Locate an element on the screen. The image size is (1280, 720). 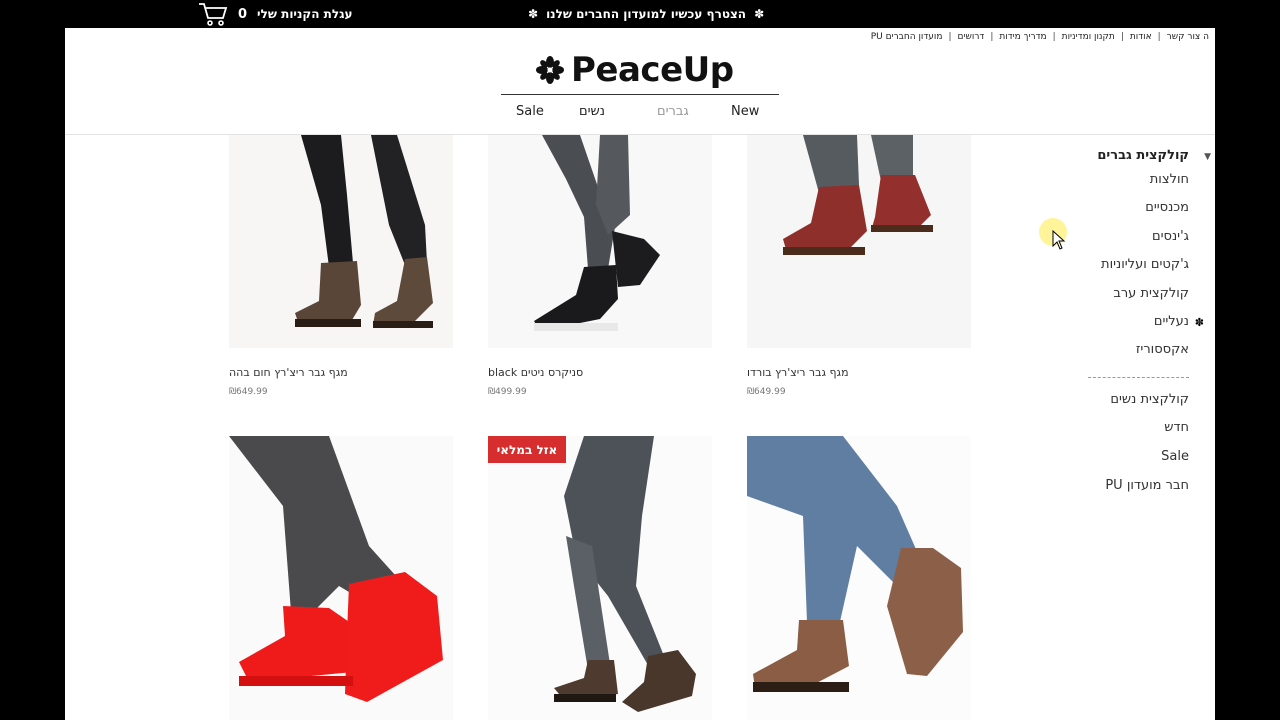
logo-divider is located at coordinates (640, 94).